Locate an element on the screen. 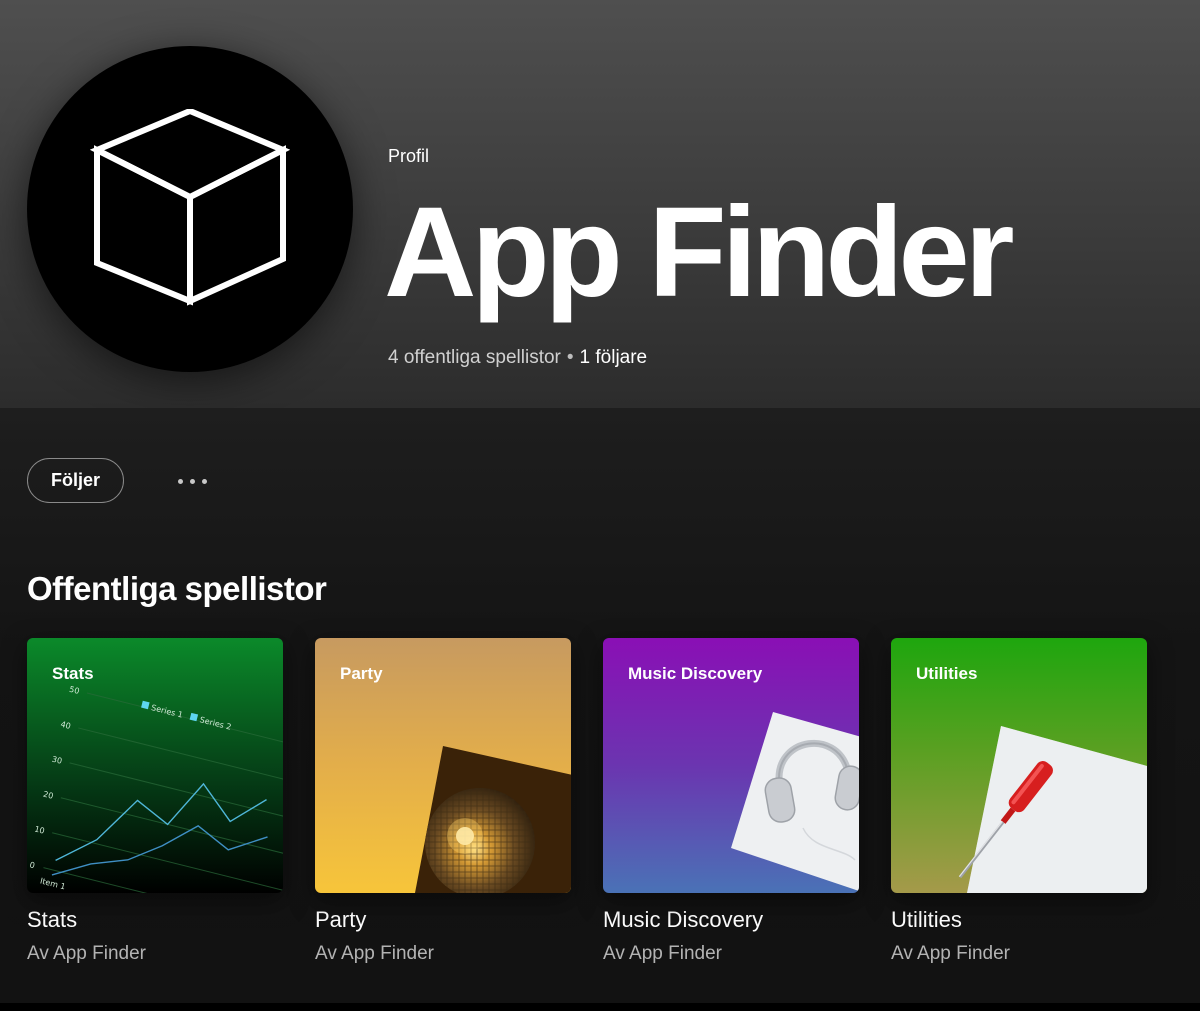 Image resolution: width=1200 pixels, height=1011 pixels. cube-icon is located at coordinates (190, 207).